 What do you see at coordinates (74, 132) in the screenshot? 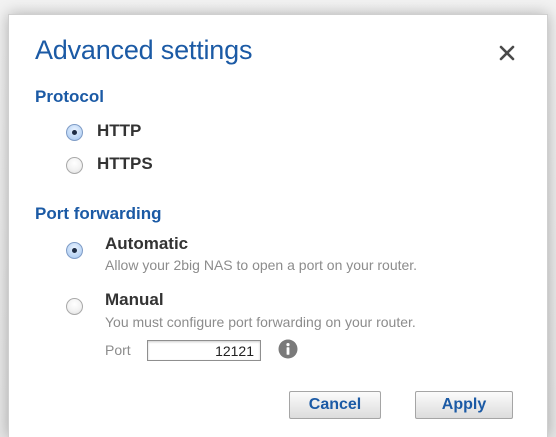
I see `radio-http` at bounding box center [74, 132].